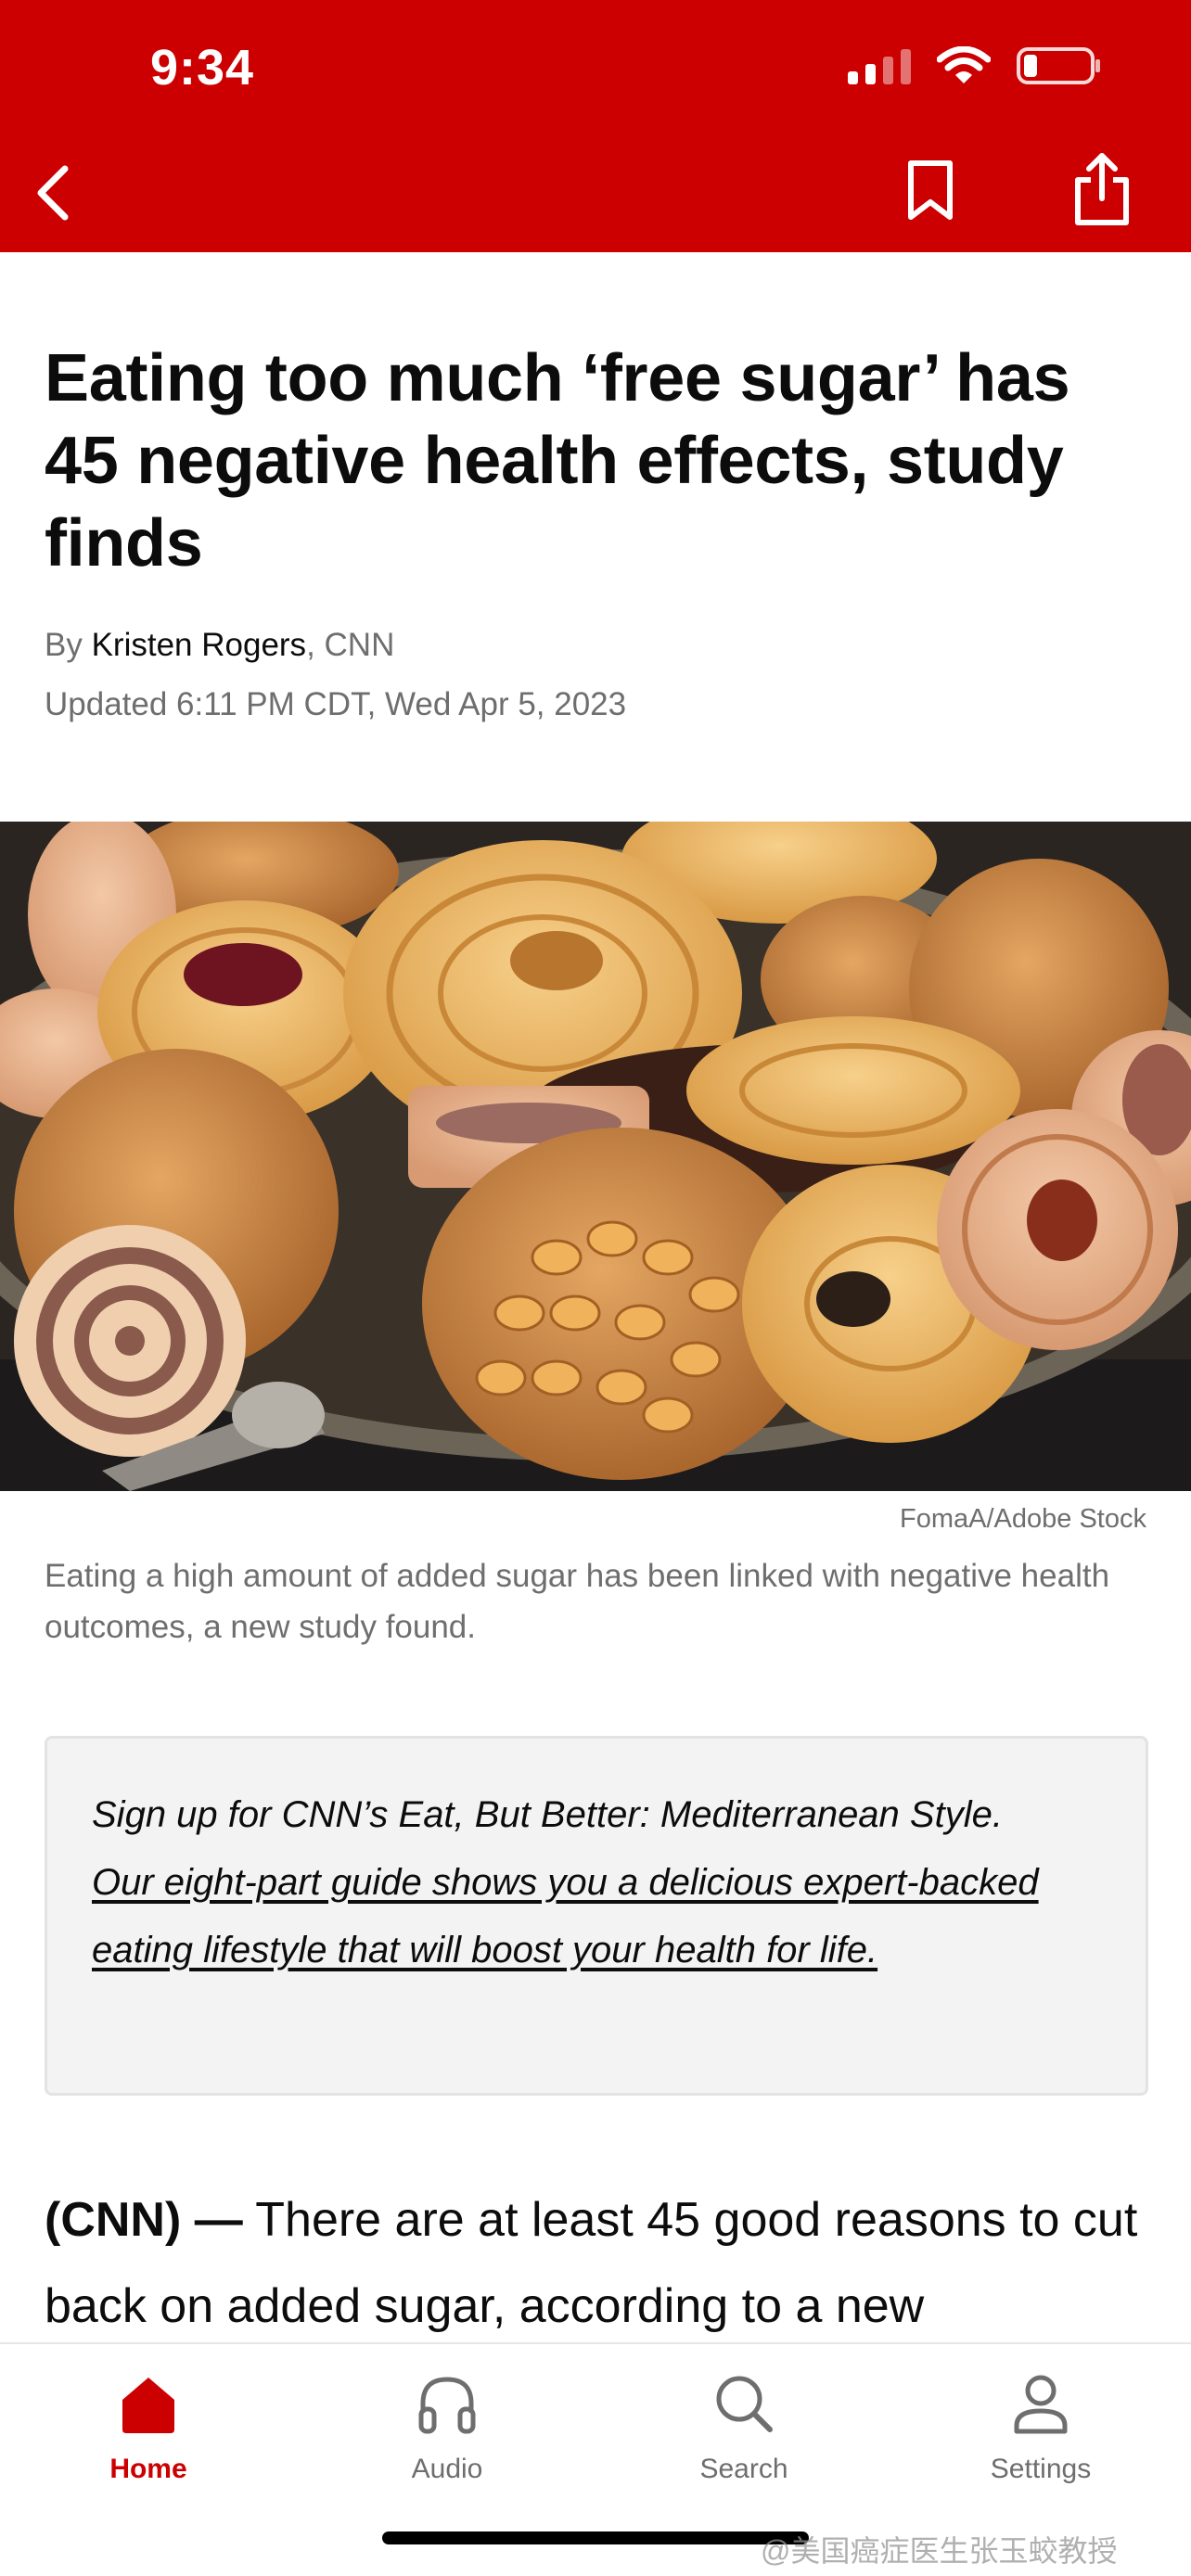 This screenshot has height=2576, width=1191. I want to click on dateline: (CNN) —, so click(144, 2220).